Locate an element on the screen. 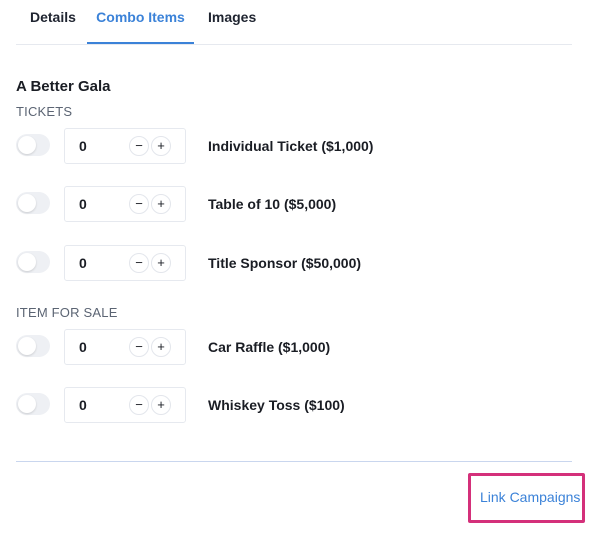  item-label: Whiskey Toss ($100) is located at coordinates (276, 405).